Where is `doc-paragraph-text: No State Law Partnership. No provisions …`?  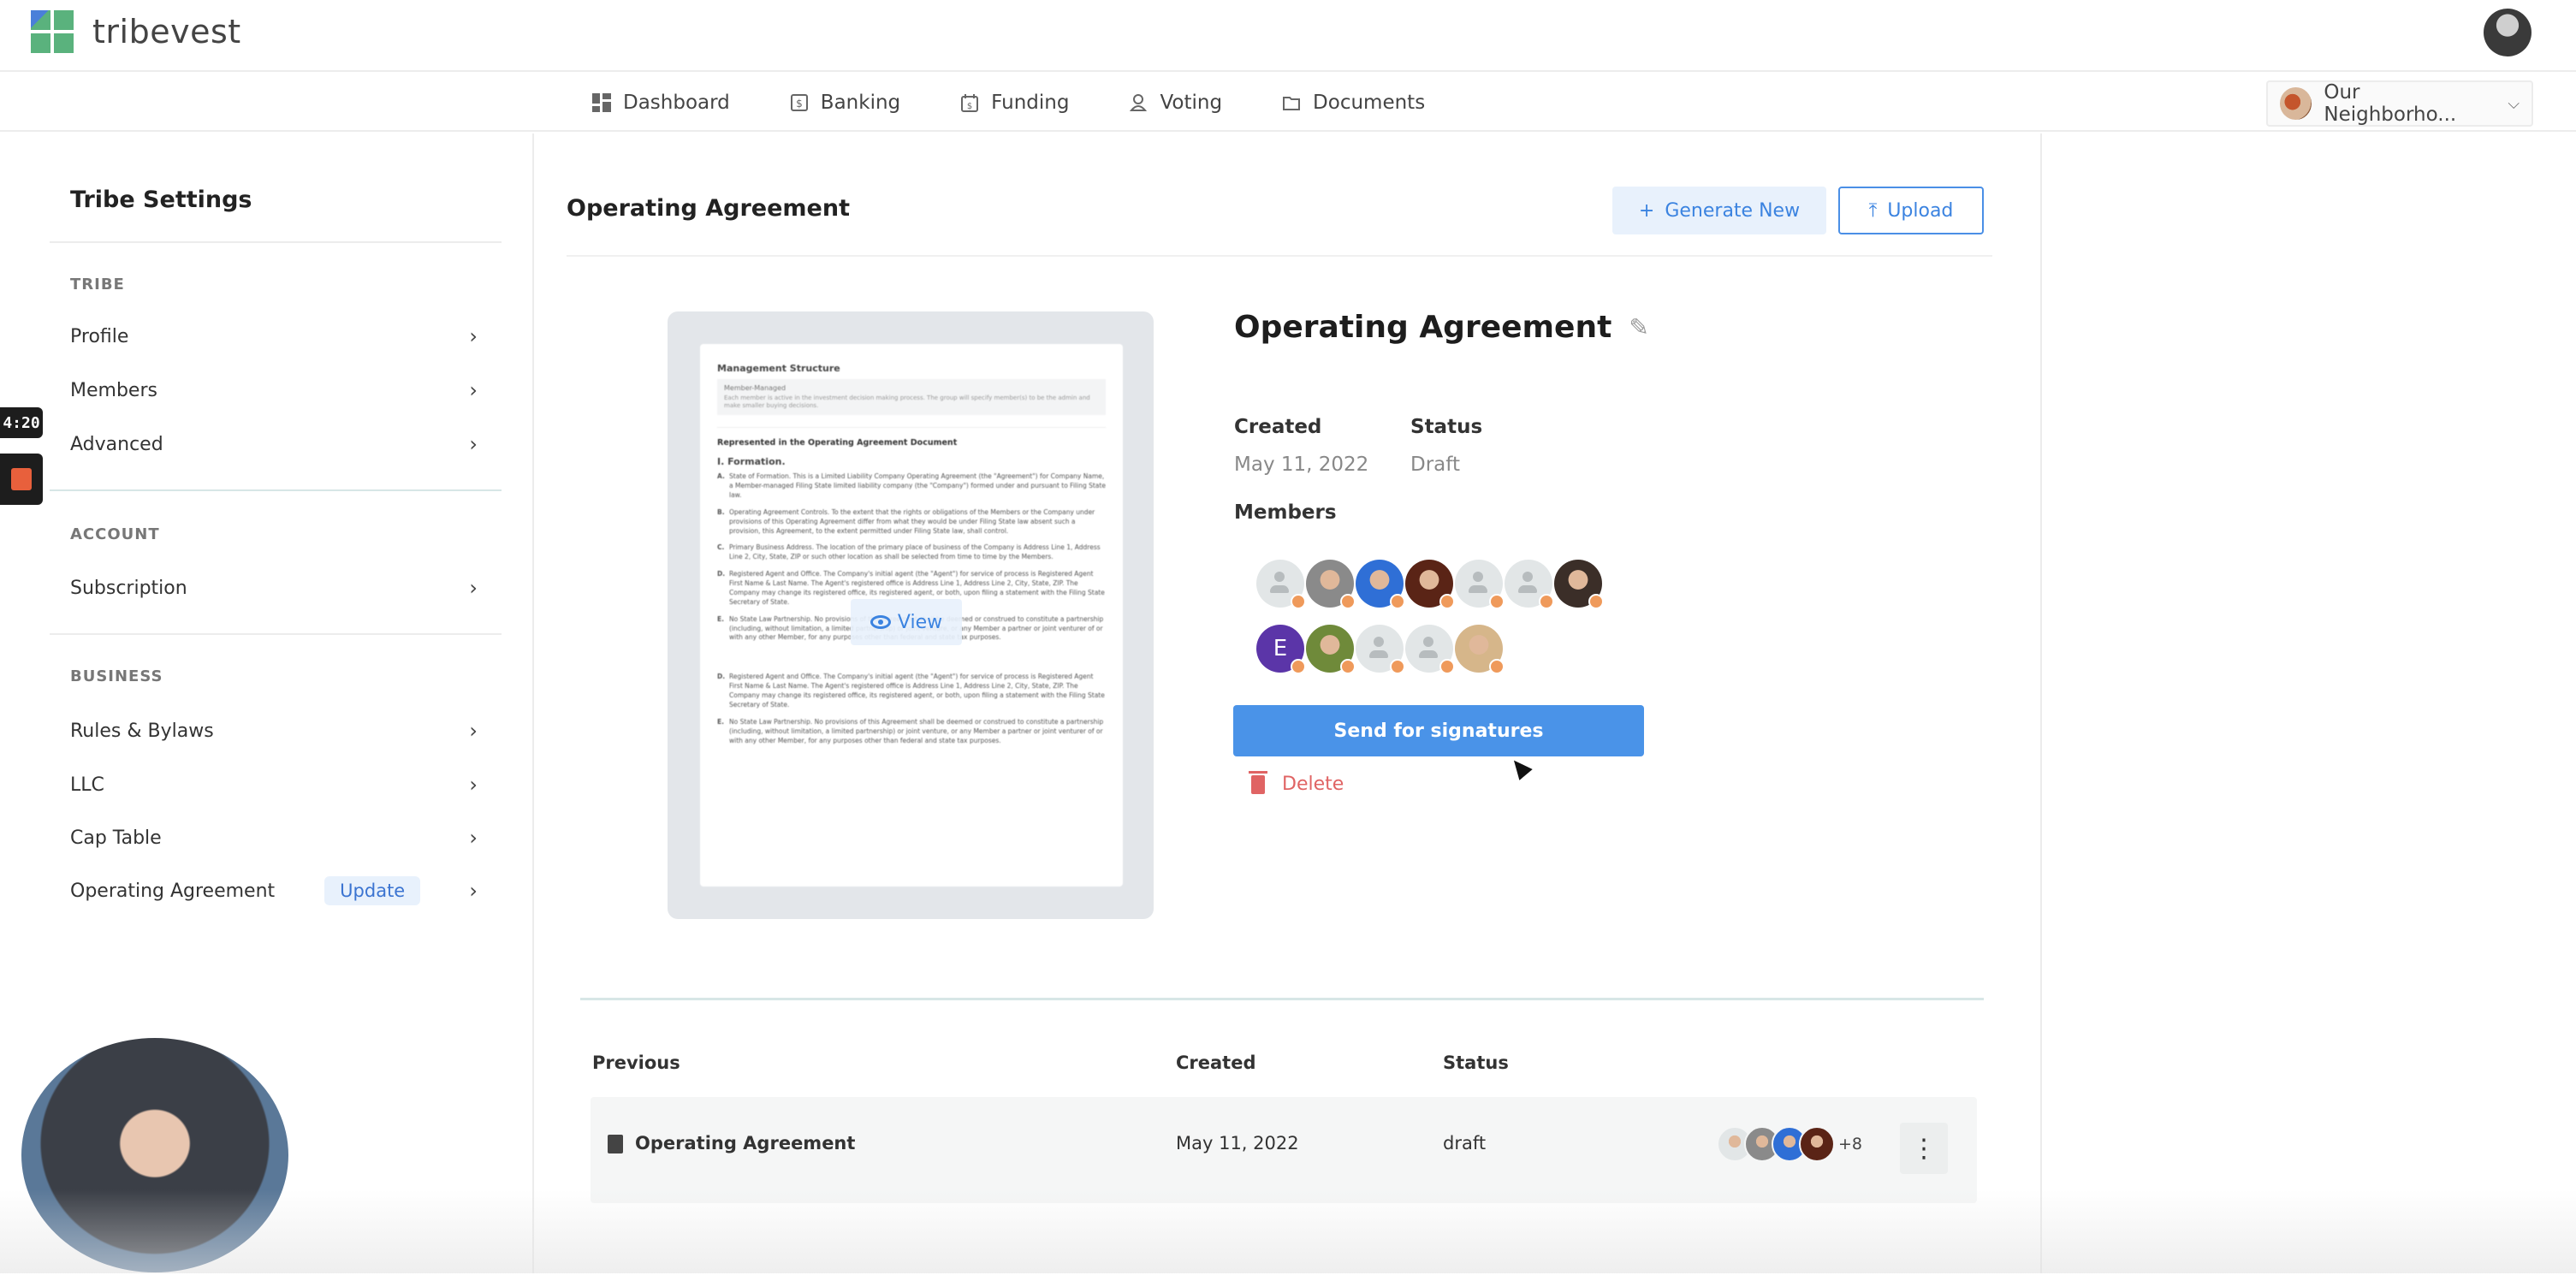
doc-paragraph-text: No State Law Partnership. No provisions … is located at coordinates (916, 731).